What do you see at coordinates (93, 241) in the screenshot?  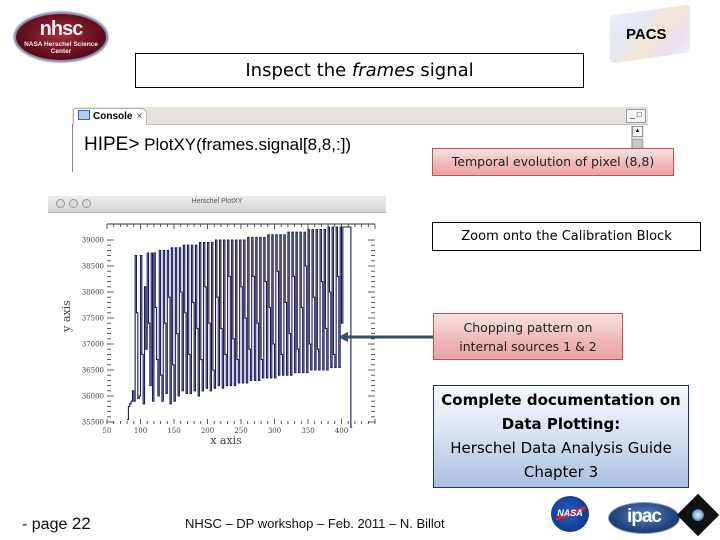 I see `y-tick-label: 39000` at bounding box center [93, 241].